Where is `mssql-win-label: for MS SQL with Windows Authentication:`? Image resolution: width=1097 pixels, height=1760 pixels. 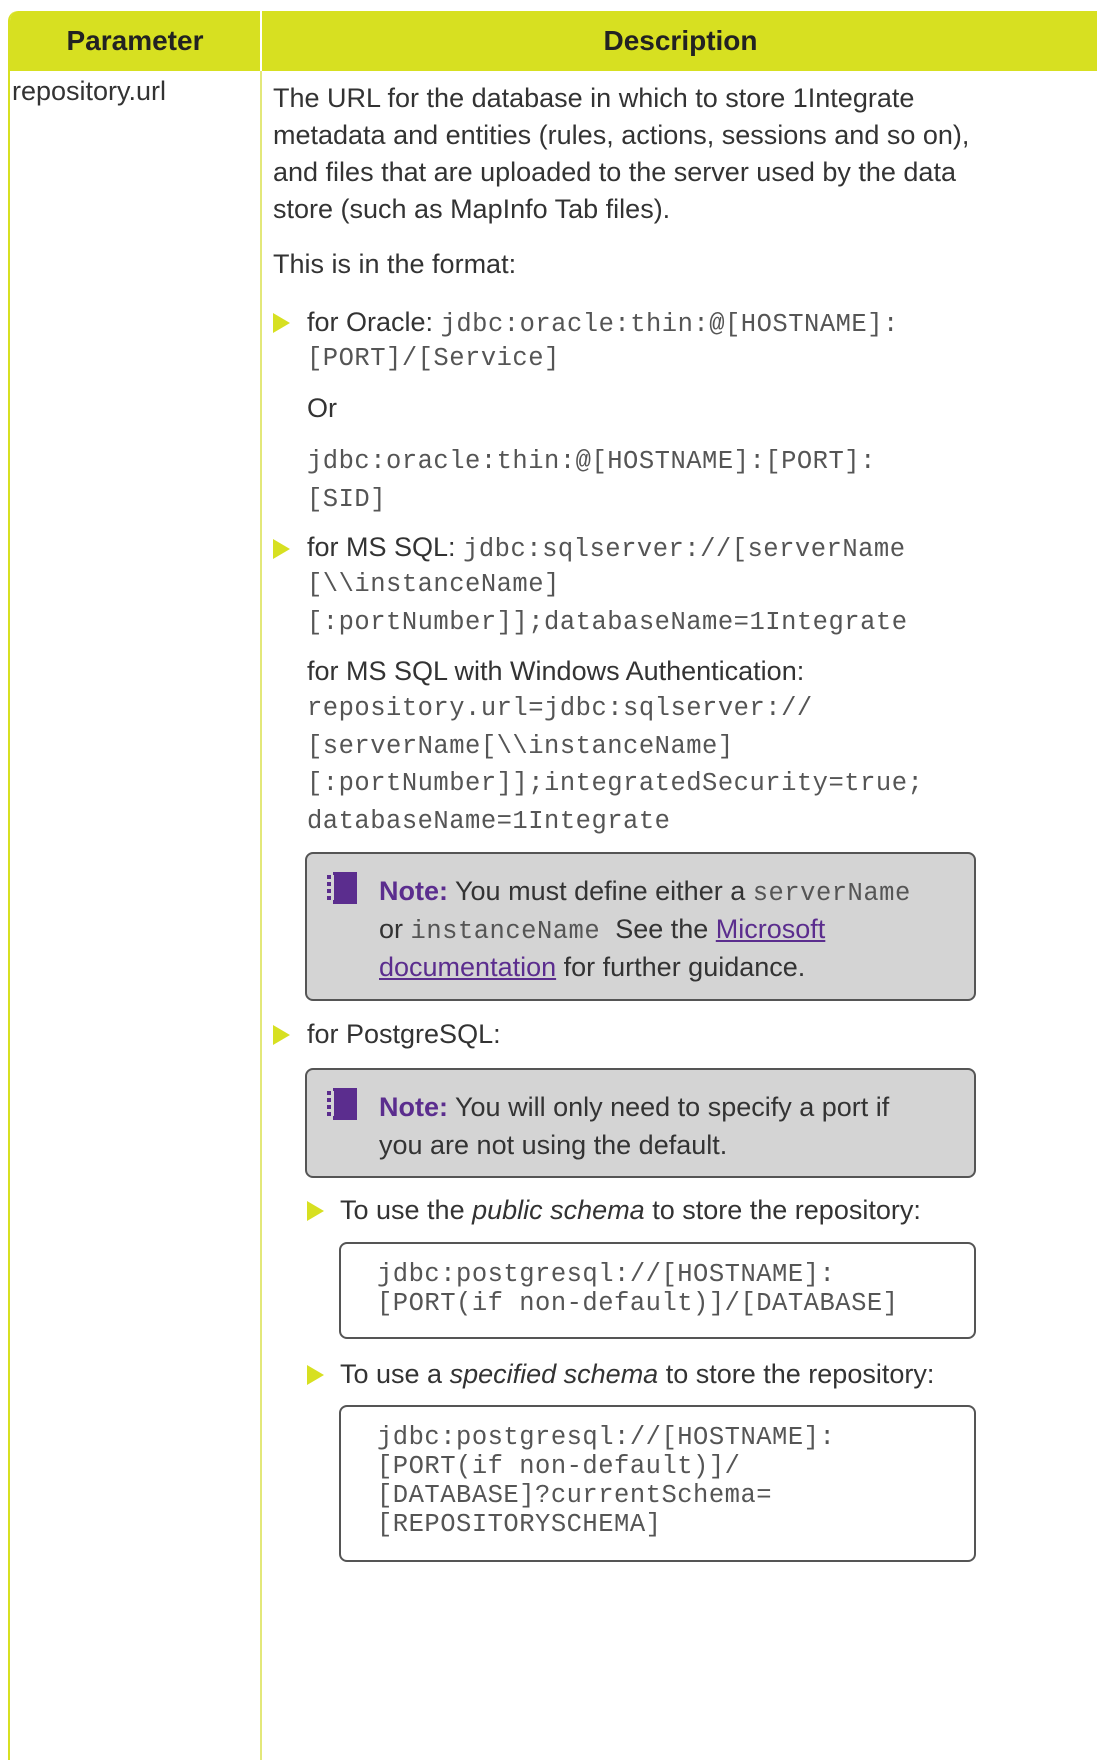 mssql-win-label: for MS SQL with Windows Authentication: is located at coordinates (556, 671).